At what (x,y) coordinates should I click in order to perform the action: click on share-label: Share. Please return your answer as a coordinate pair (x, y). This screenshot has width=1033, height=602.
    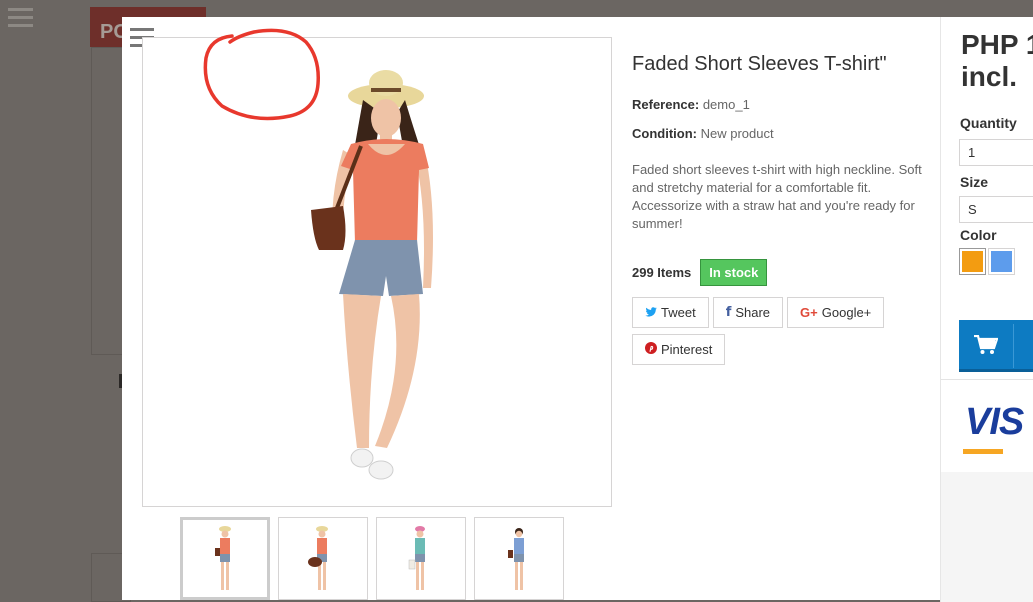
    Looking at the image, I should click on (753, 312).